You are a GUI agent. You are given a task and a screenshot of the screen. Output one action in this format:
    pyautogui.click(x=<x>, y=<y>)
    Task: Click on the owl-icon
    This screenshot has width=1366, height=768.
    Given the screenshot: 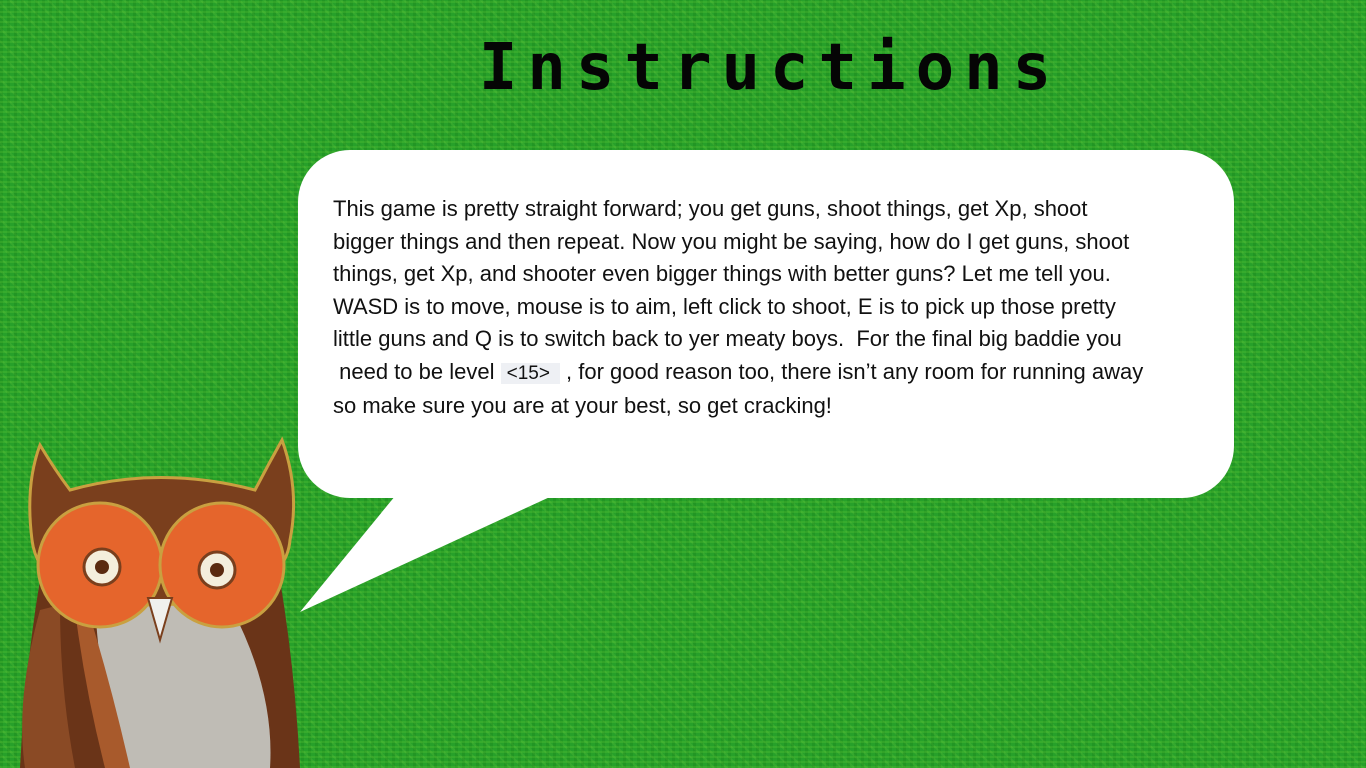 What is the action you would take?
    pyautogui.click(x=160, y=602)
    